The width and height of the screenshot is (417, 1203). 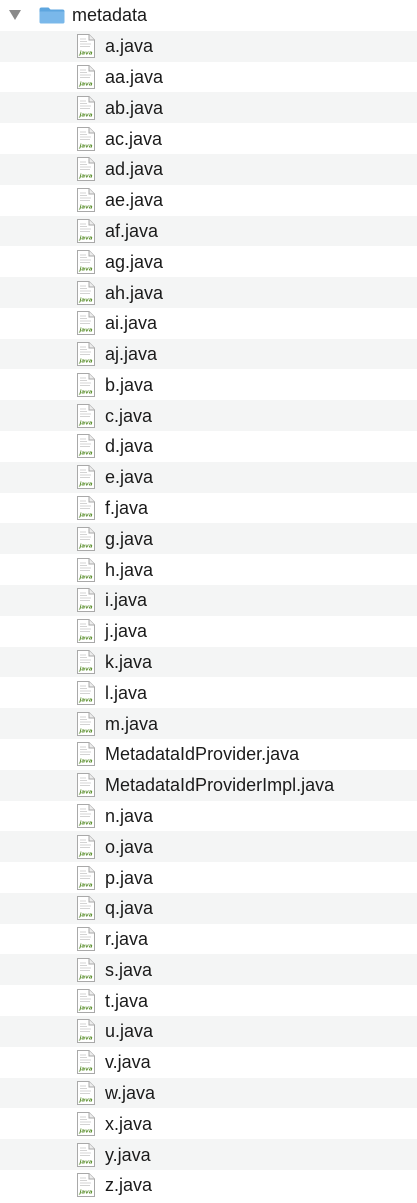 I want to click on file-row: java j.java, so click(x=208, y=631).